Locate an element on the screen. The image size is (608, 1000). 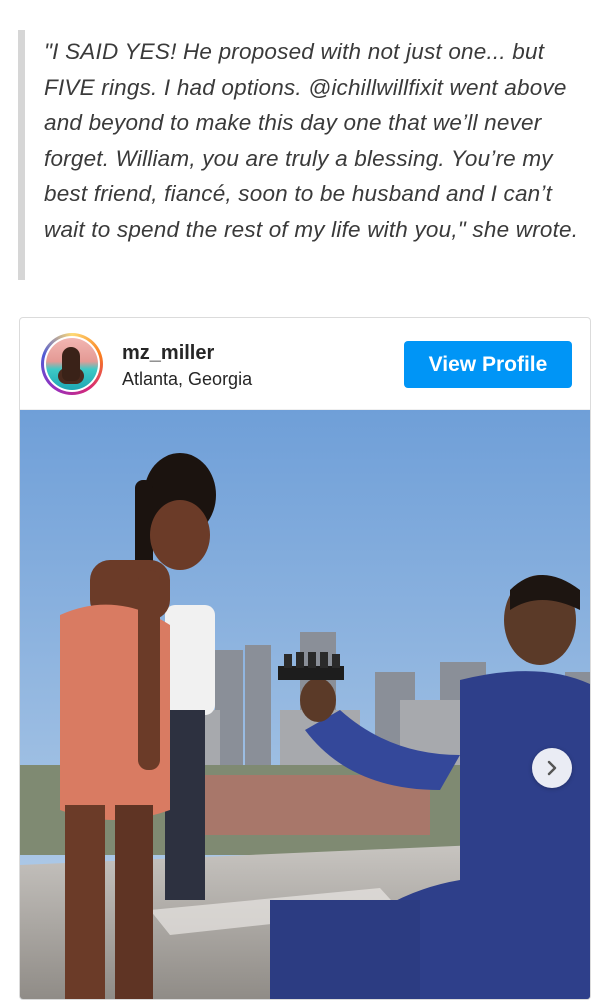
avatar-image is located at coordinates (72, 364).